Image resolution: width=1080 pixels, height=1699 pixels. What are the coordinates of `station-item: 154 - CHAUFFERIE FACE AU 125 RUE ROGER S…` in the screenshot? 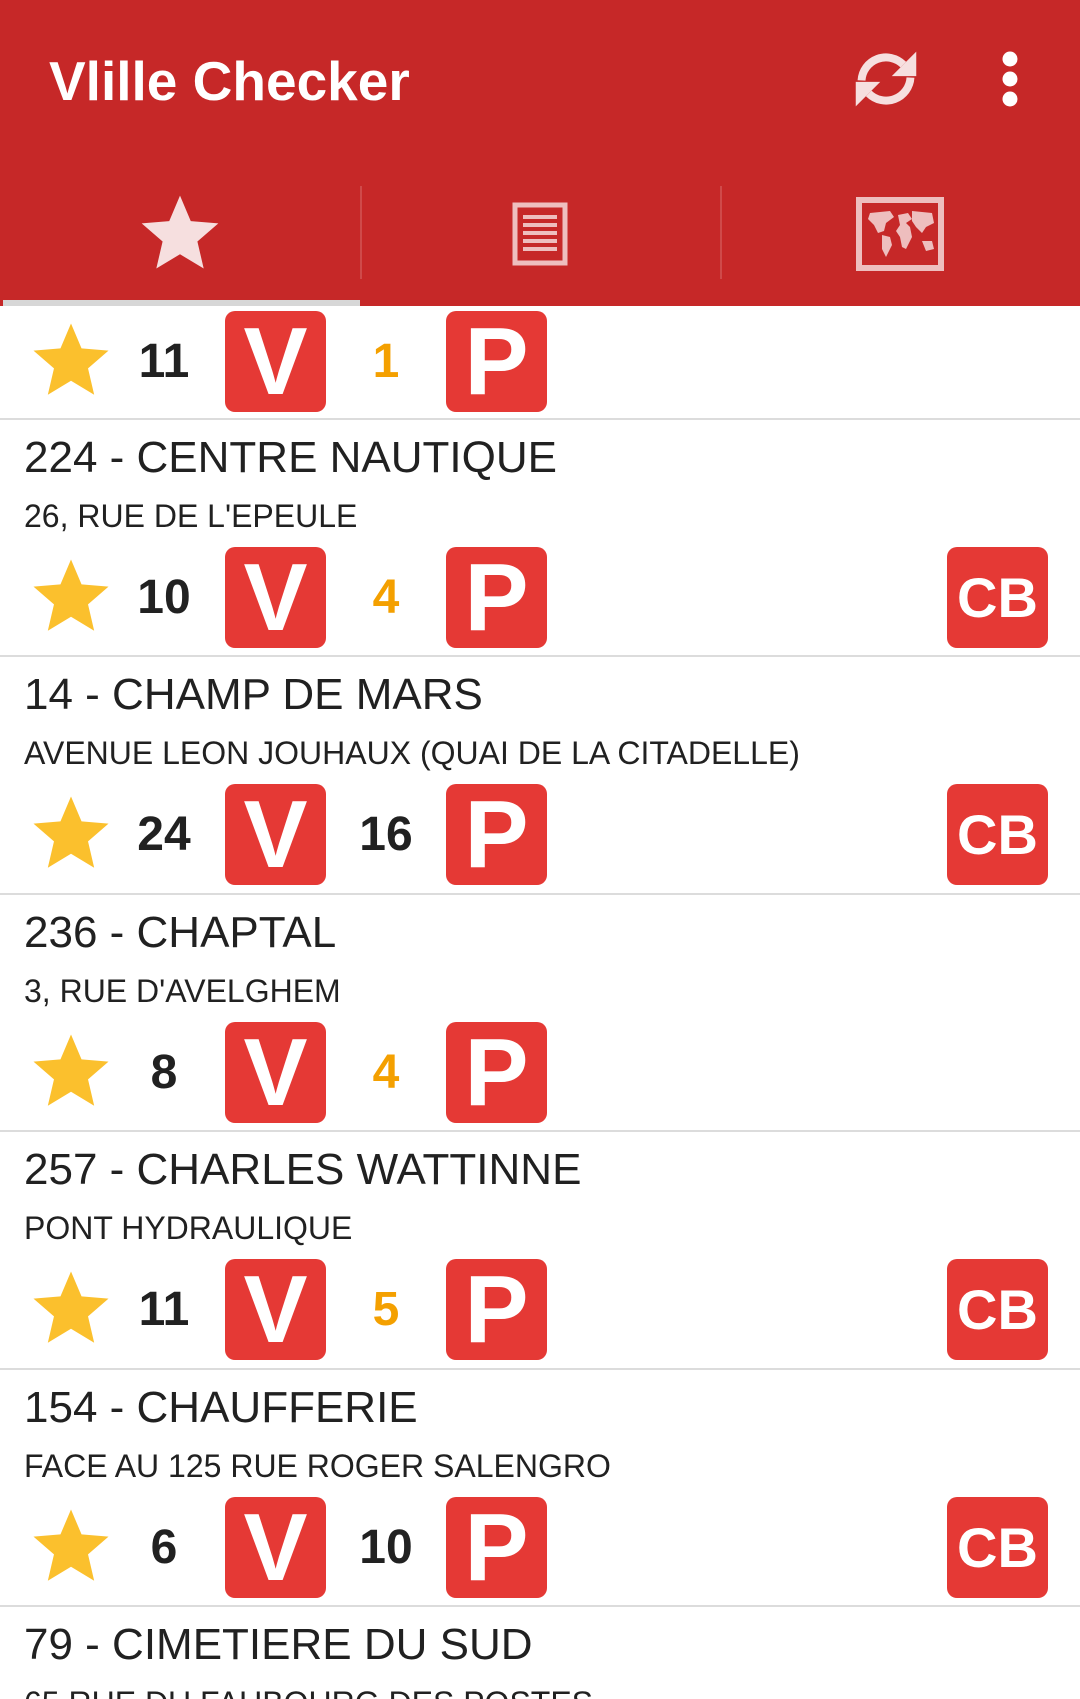 It's located at (540, 1488).